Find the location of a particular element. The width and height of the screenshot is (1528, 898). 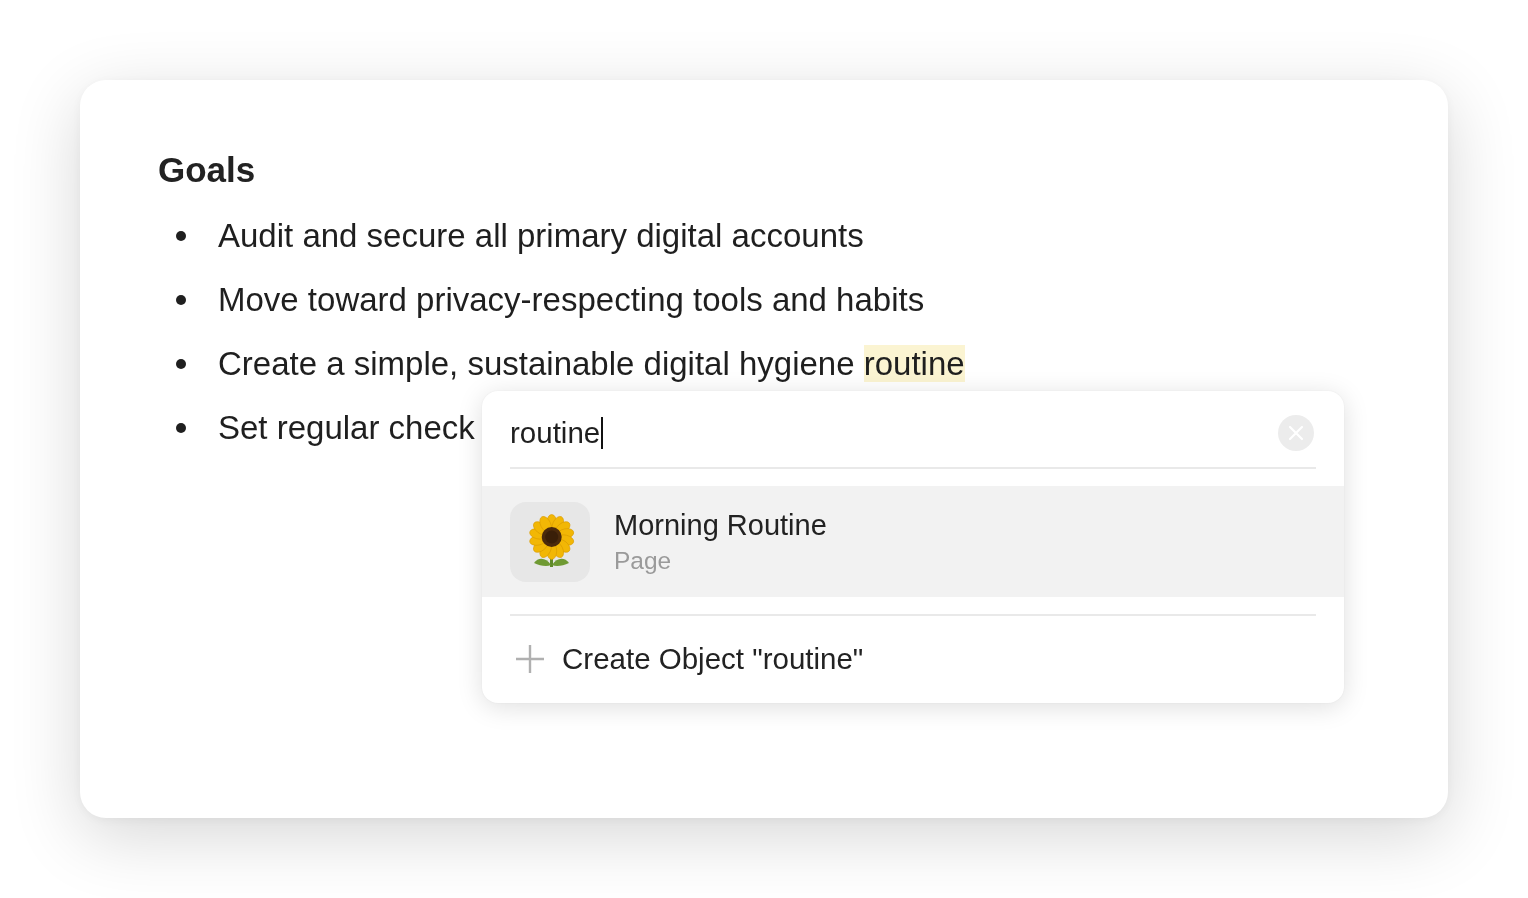

search-result-item: Morning Routine Page is located at coordinates (913, 541).